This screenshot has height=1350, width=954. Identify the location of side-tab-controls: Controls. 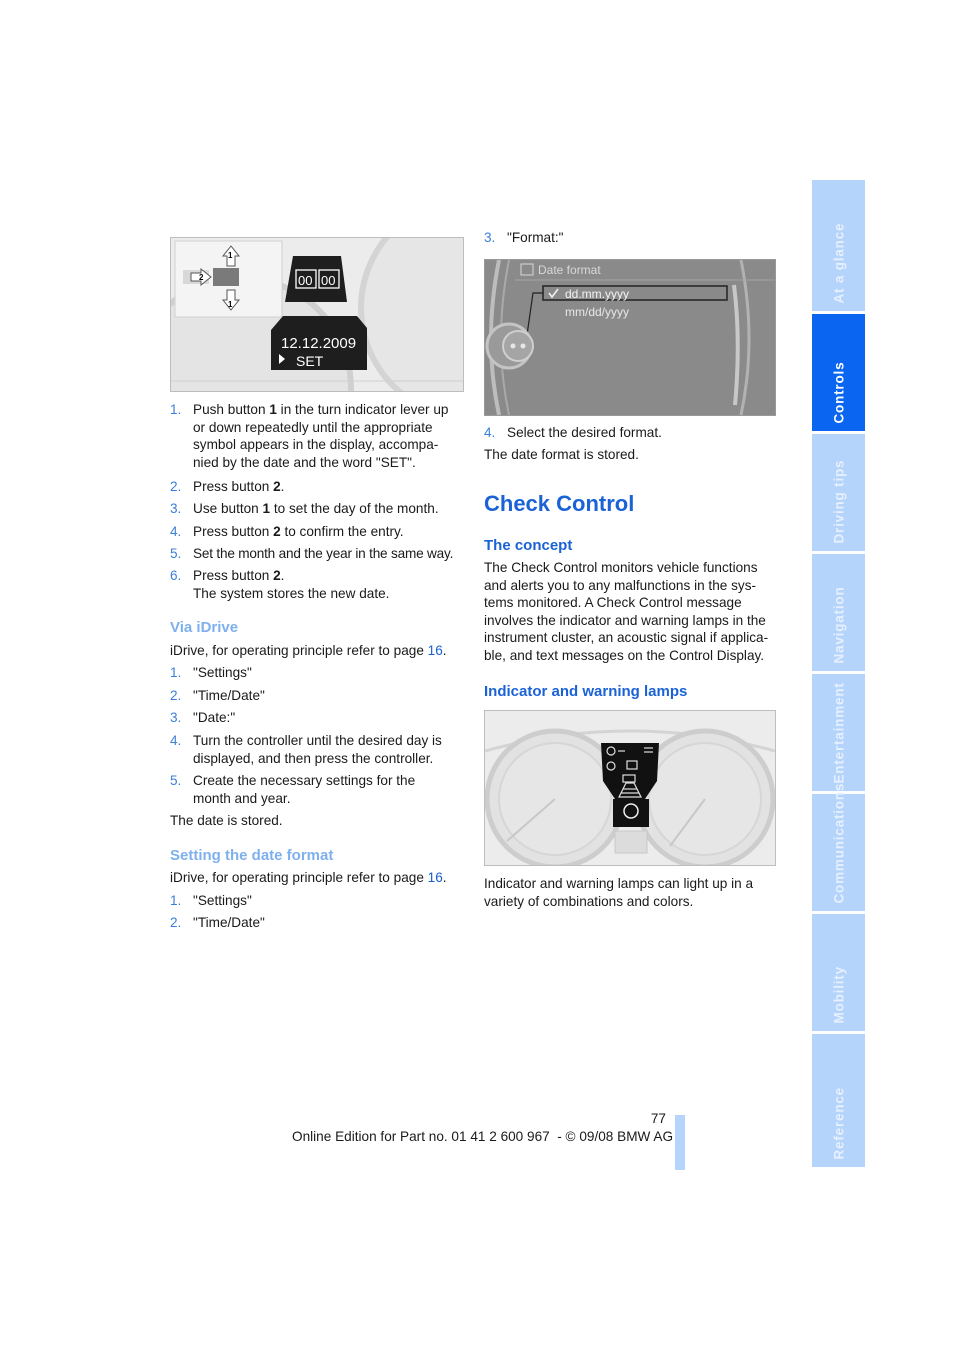
(838, 372).